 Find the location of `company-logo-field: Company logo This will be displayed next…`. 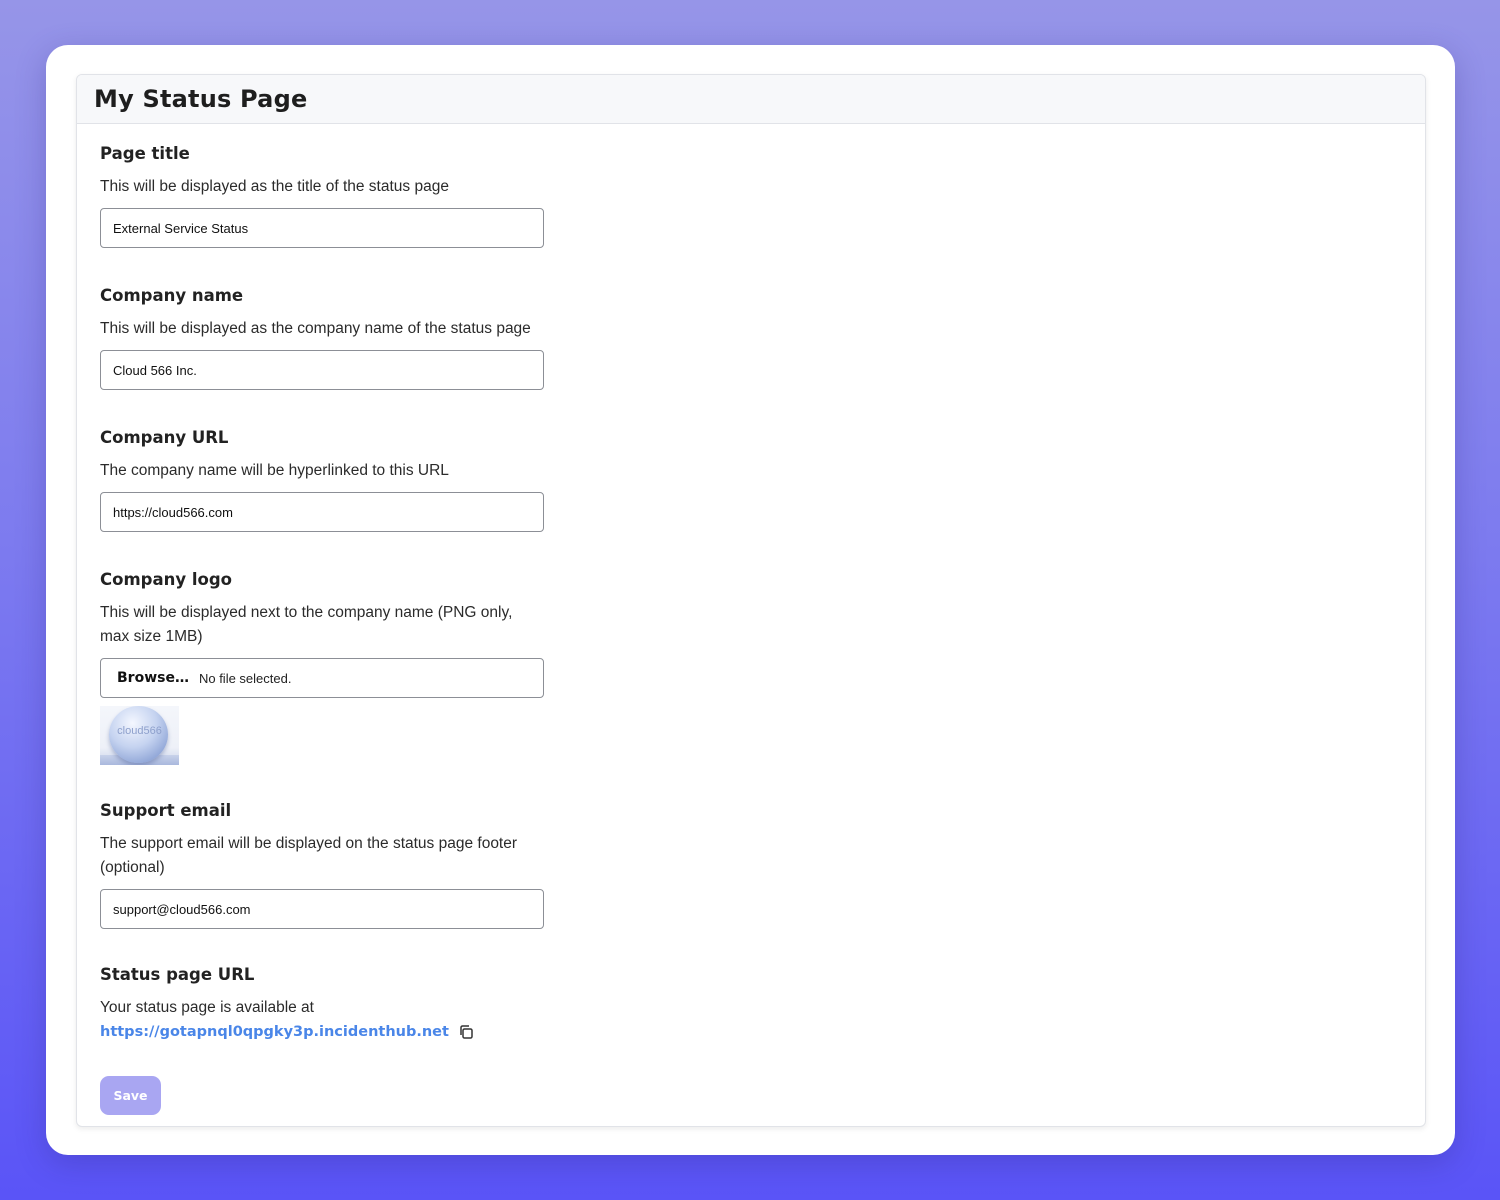

company-logo-field: Company logo This will be displayed next… is located at coordinates (322, 666).